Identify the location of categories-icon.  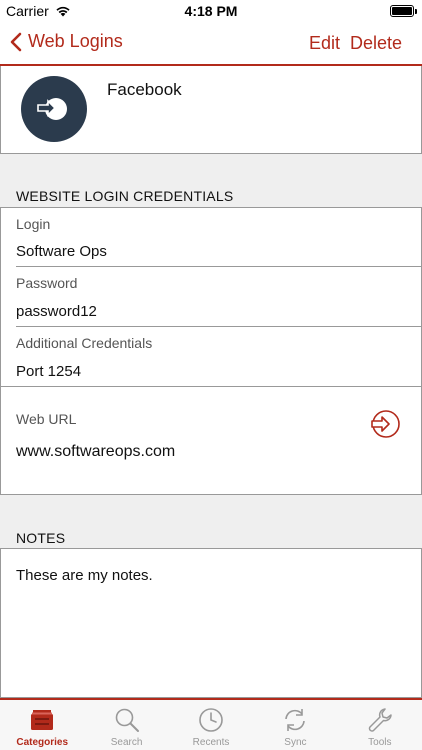
(42, 720).